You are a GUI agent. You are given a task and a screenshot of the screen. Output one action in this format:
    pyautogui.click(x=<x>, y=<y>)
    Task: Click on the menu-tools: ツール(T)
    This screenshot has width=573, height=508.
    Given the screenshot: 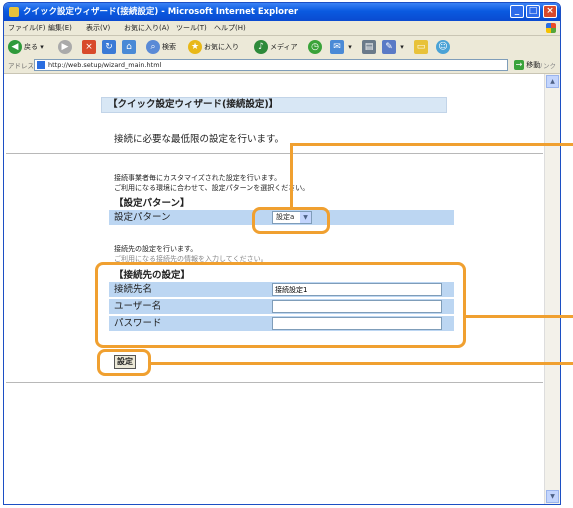 What is the action you would take?
    pyautogui.click(x=191, y=28)
    